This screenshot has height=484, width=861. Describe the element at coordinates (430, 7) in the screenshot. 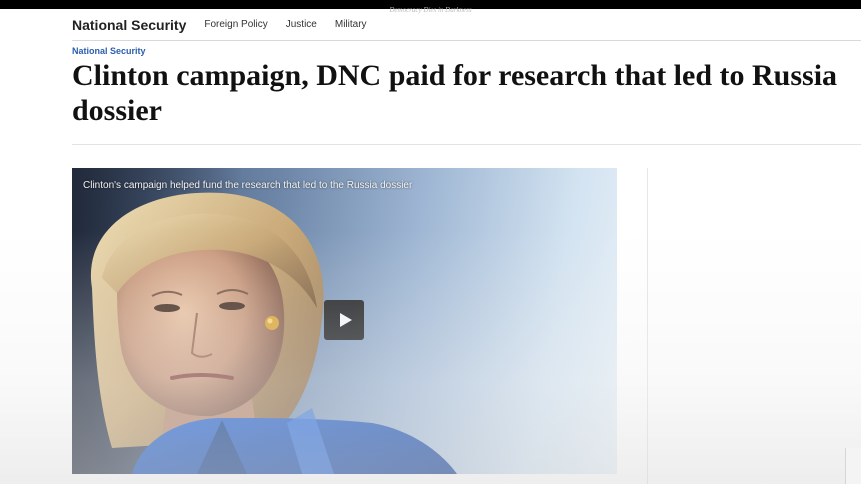

I see `masthead-strip: Democracy Dies in Darkness` at that location.